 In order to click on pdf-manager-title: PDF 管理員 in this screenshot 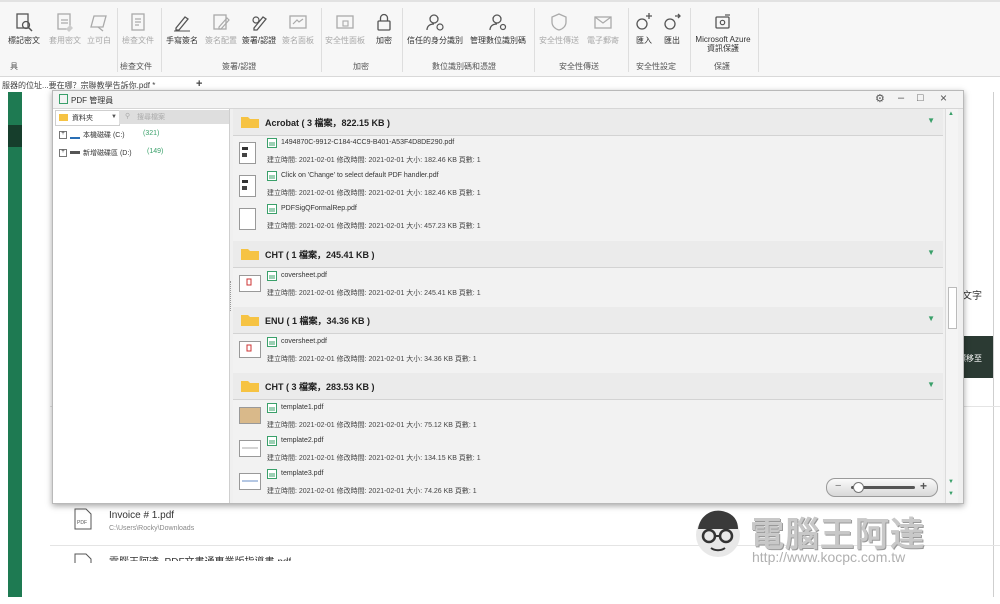, I will do `click(92, 100)`.